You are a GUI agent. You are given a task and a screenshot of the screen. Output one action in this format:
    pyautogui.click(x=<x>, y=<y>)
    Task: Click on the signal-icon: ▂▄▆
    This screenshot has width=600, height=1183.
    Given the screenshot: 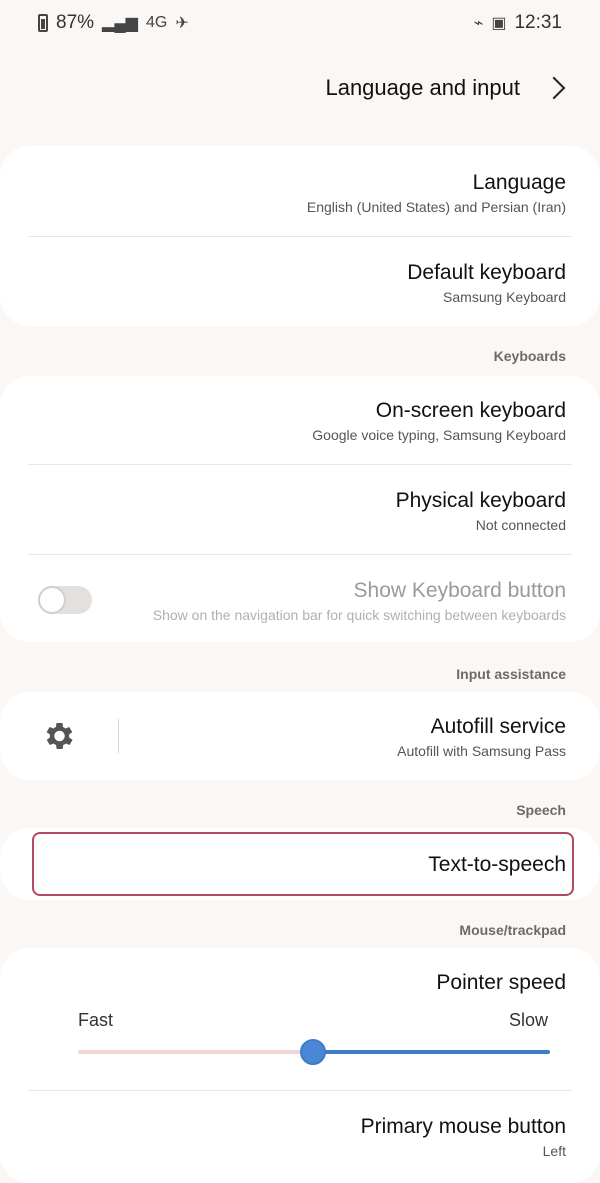 What is the action you would take?
    pyautogui.click(x=120, y=23)
    